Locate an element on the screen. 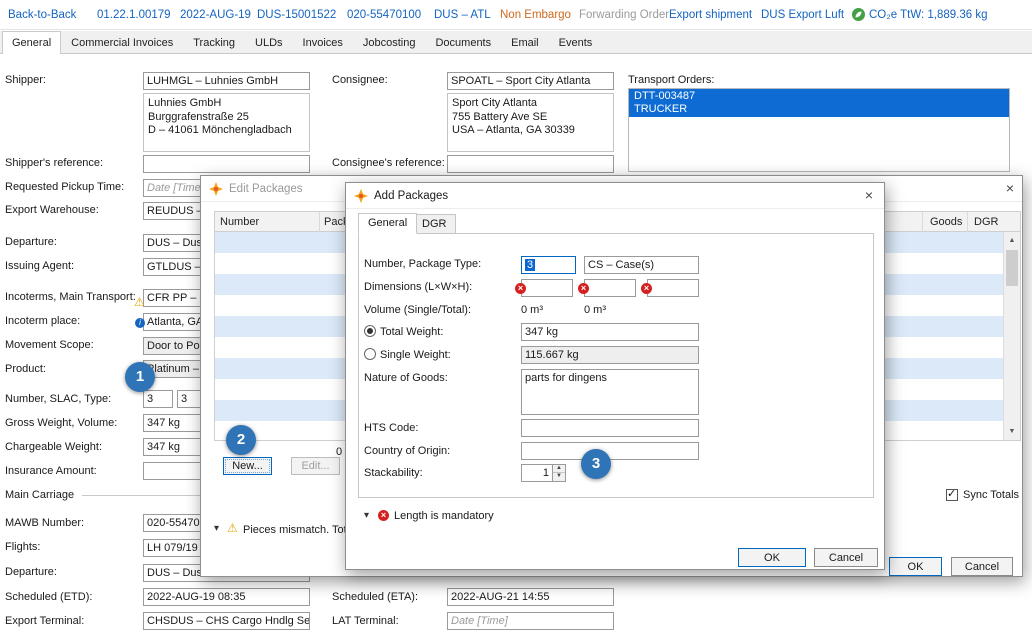  hts-code-label: HTS Code: is located at coordinates (391, 428).